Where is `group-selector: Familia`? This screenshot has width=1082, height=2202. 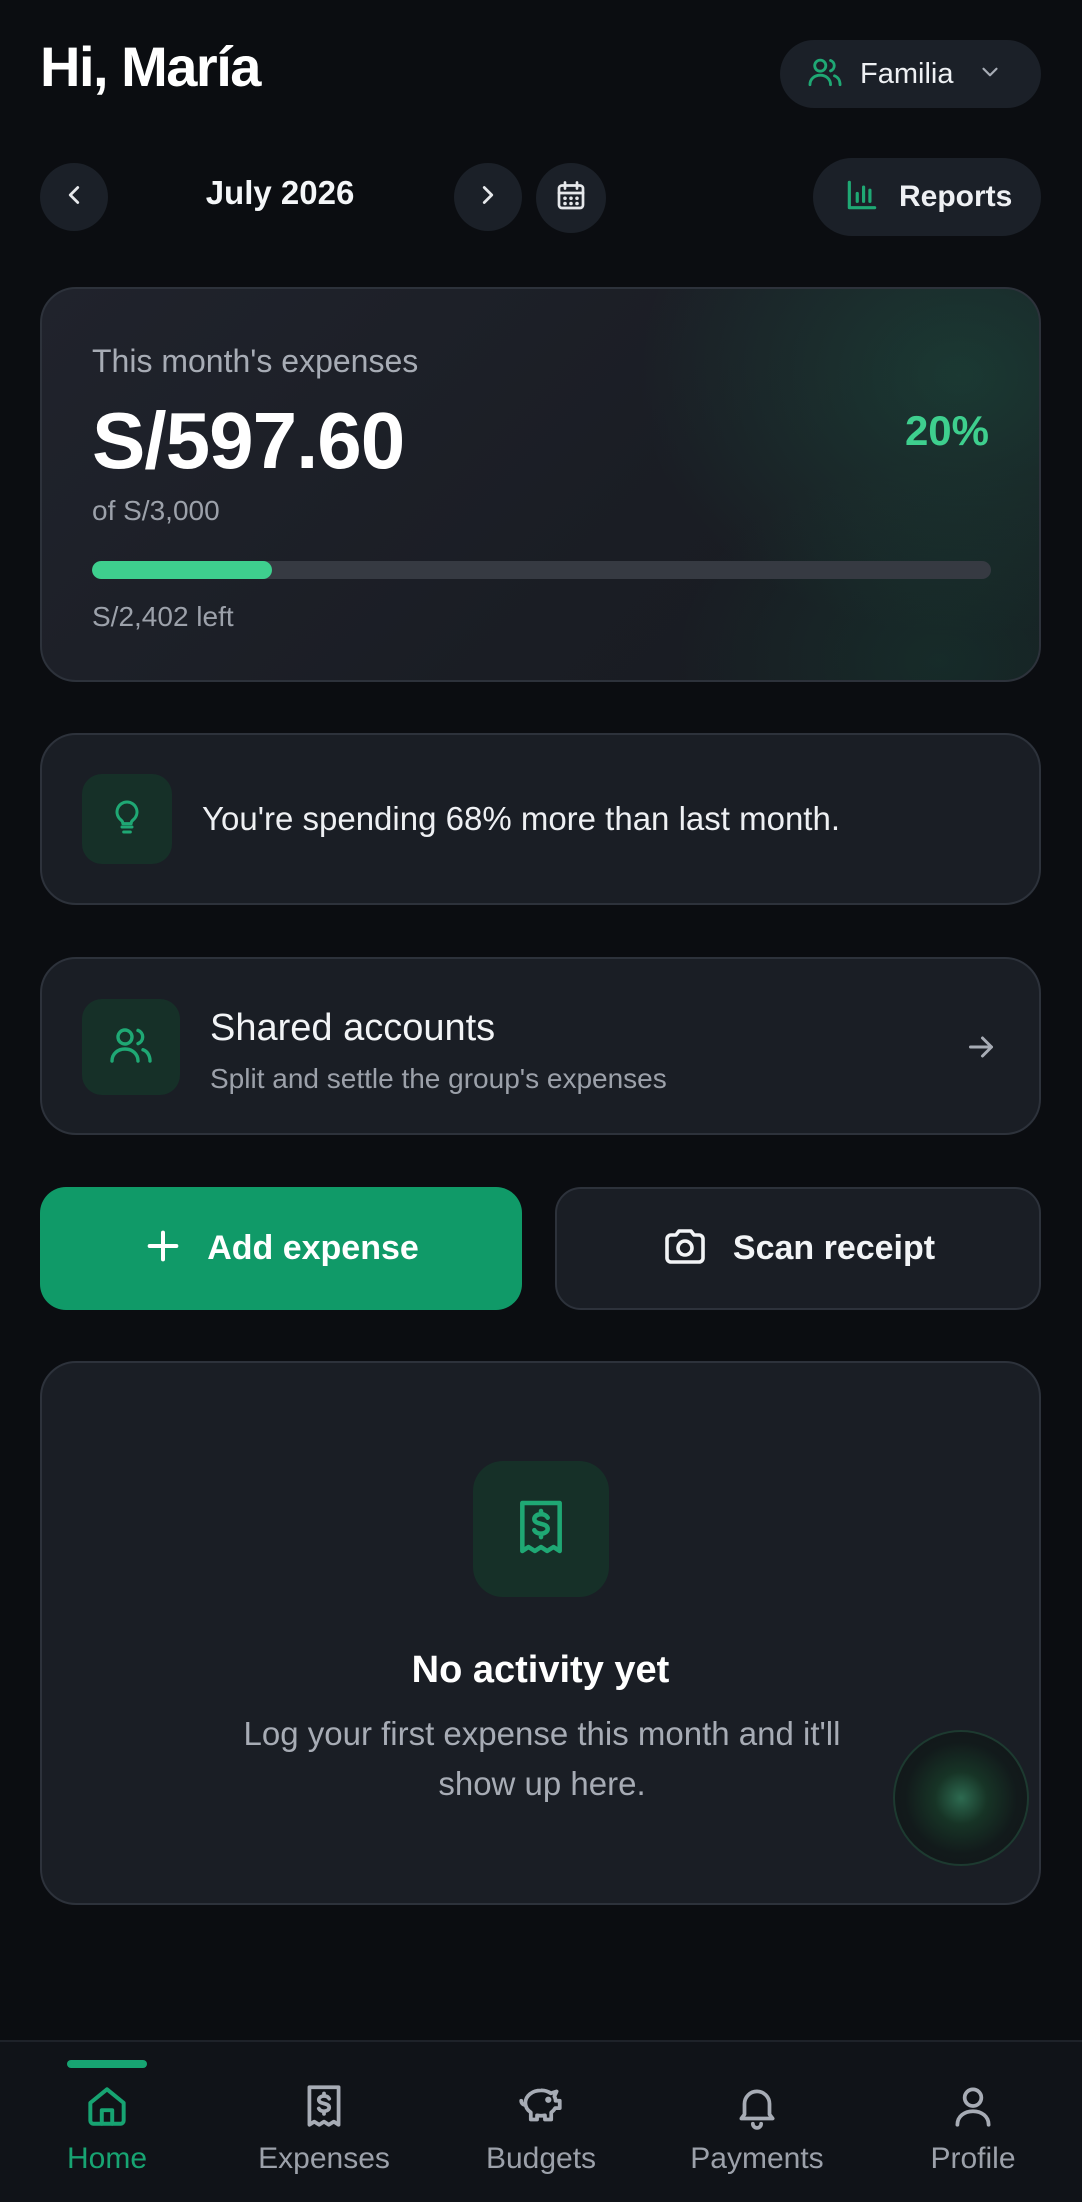
group-selector: Familia is located at coordinates (910, 74).